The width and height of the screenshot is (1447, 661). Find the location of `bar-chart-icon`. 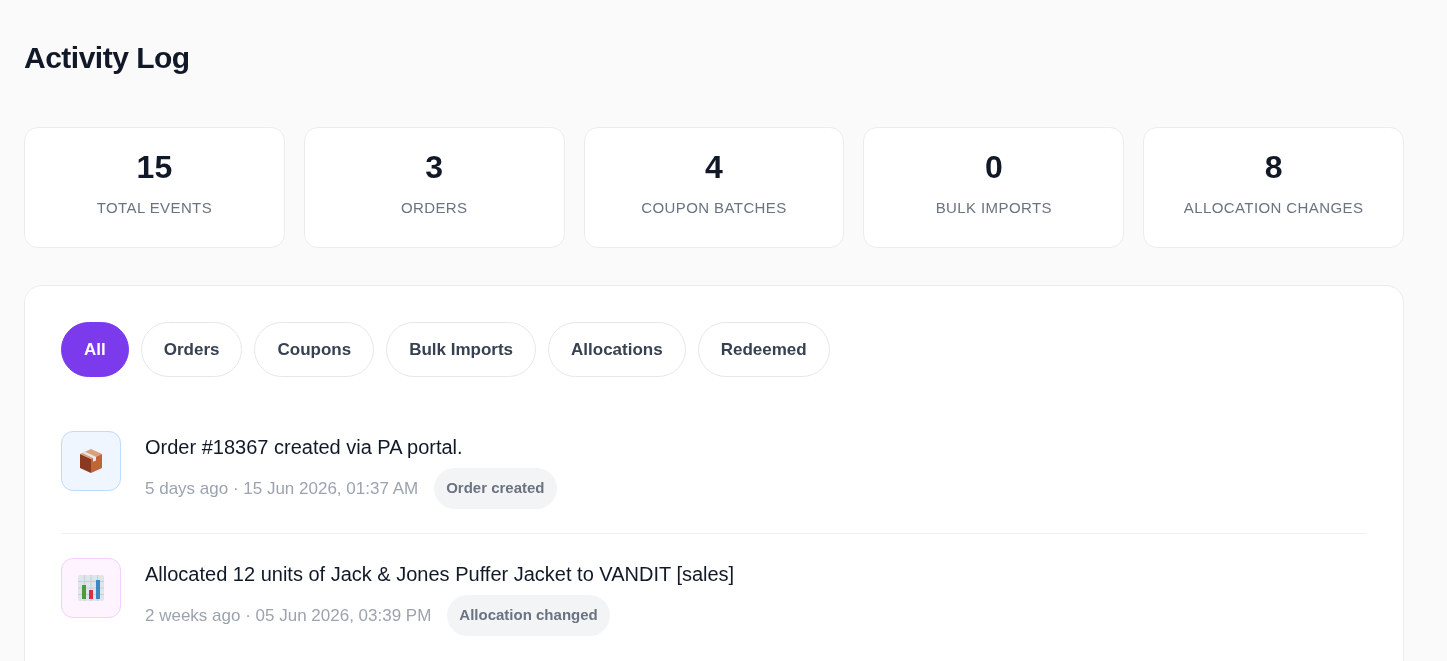

bar-chart-icon is located at coordinates (91, 588).